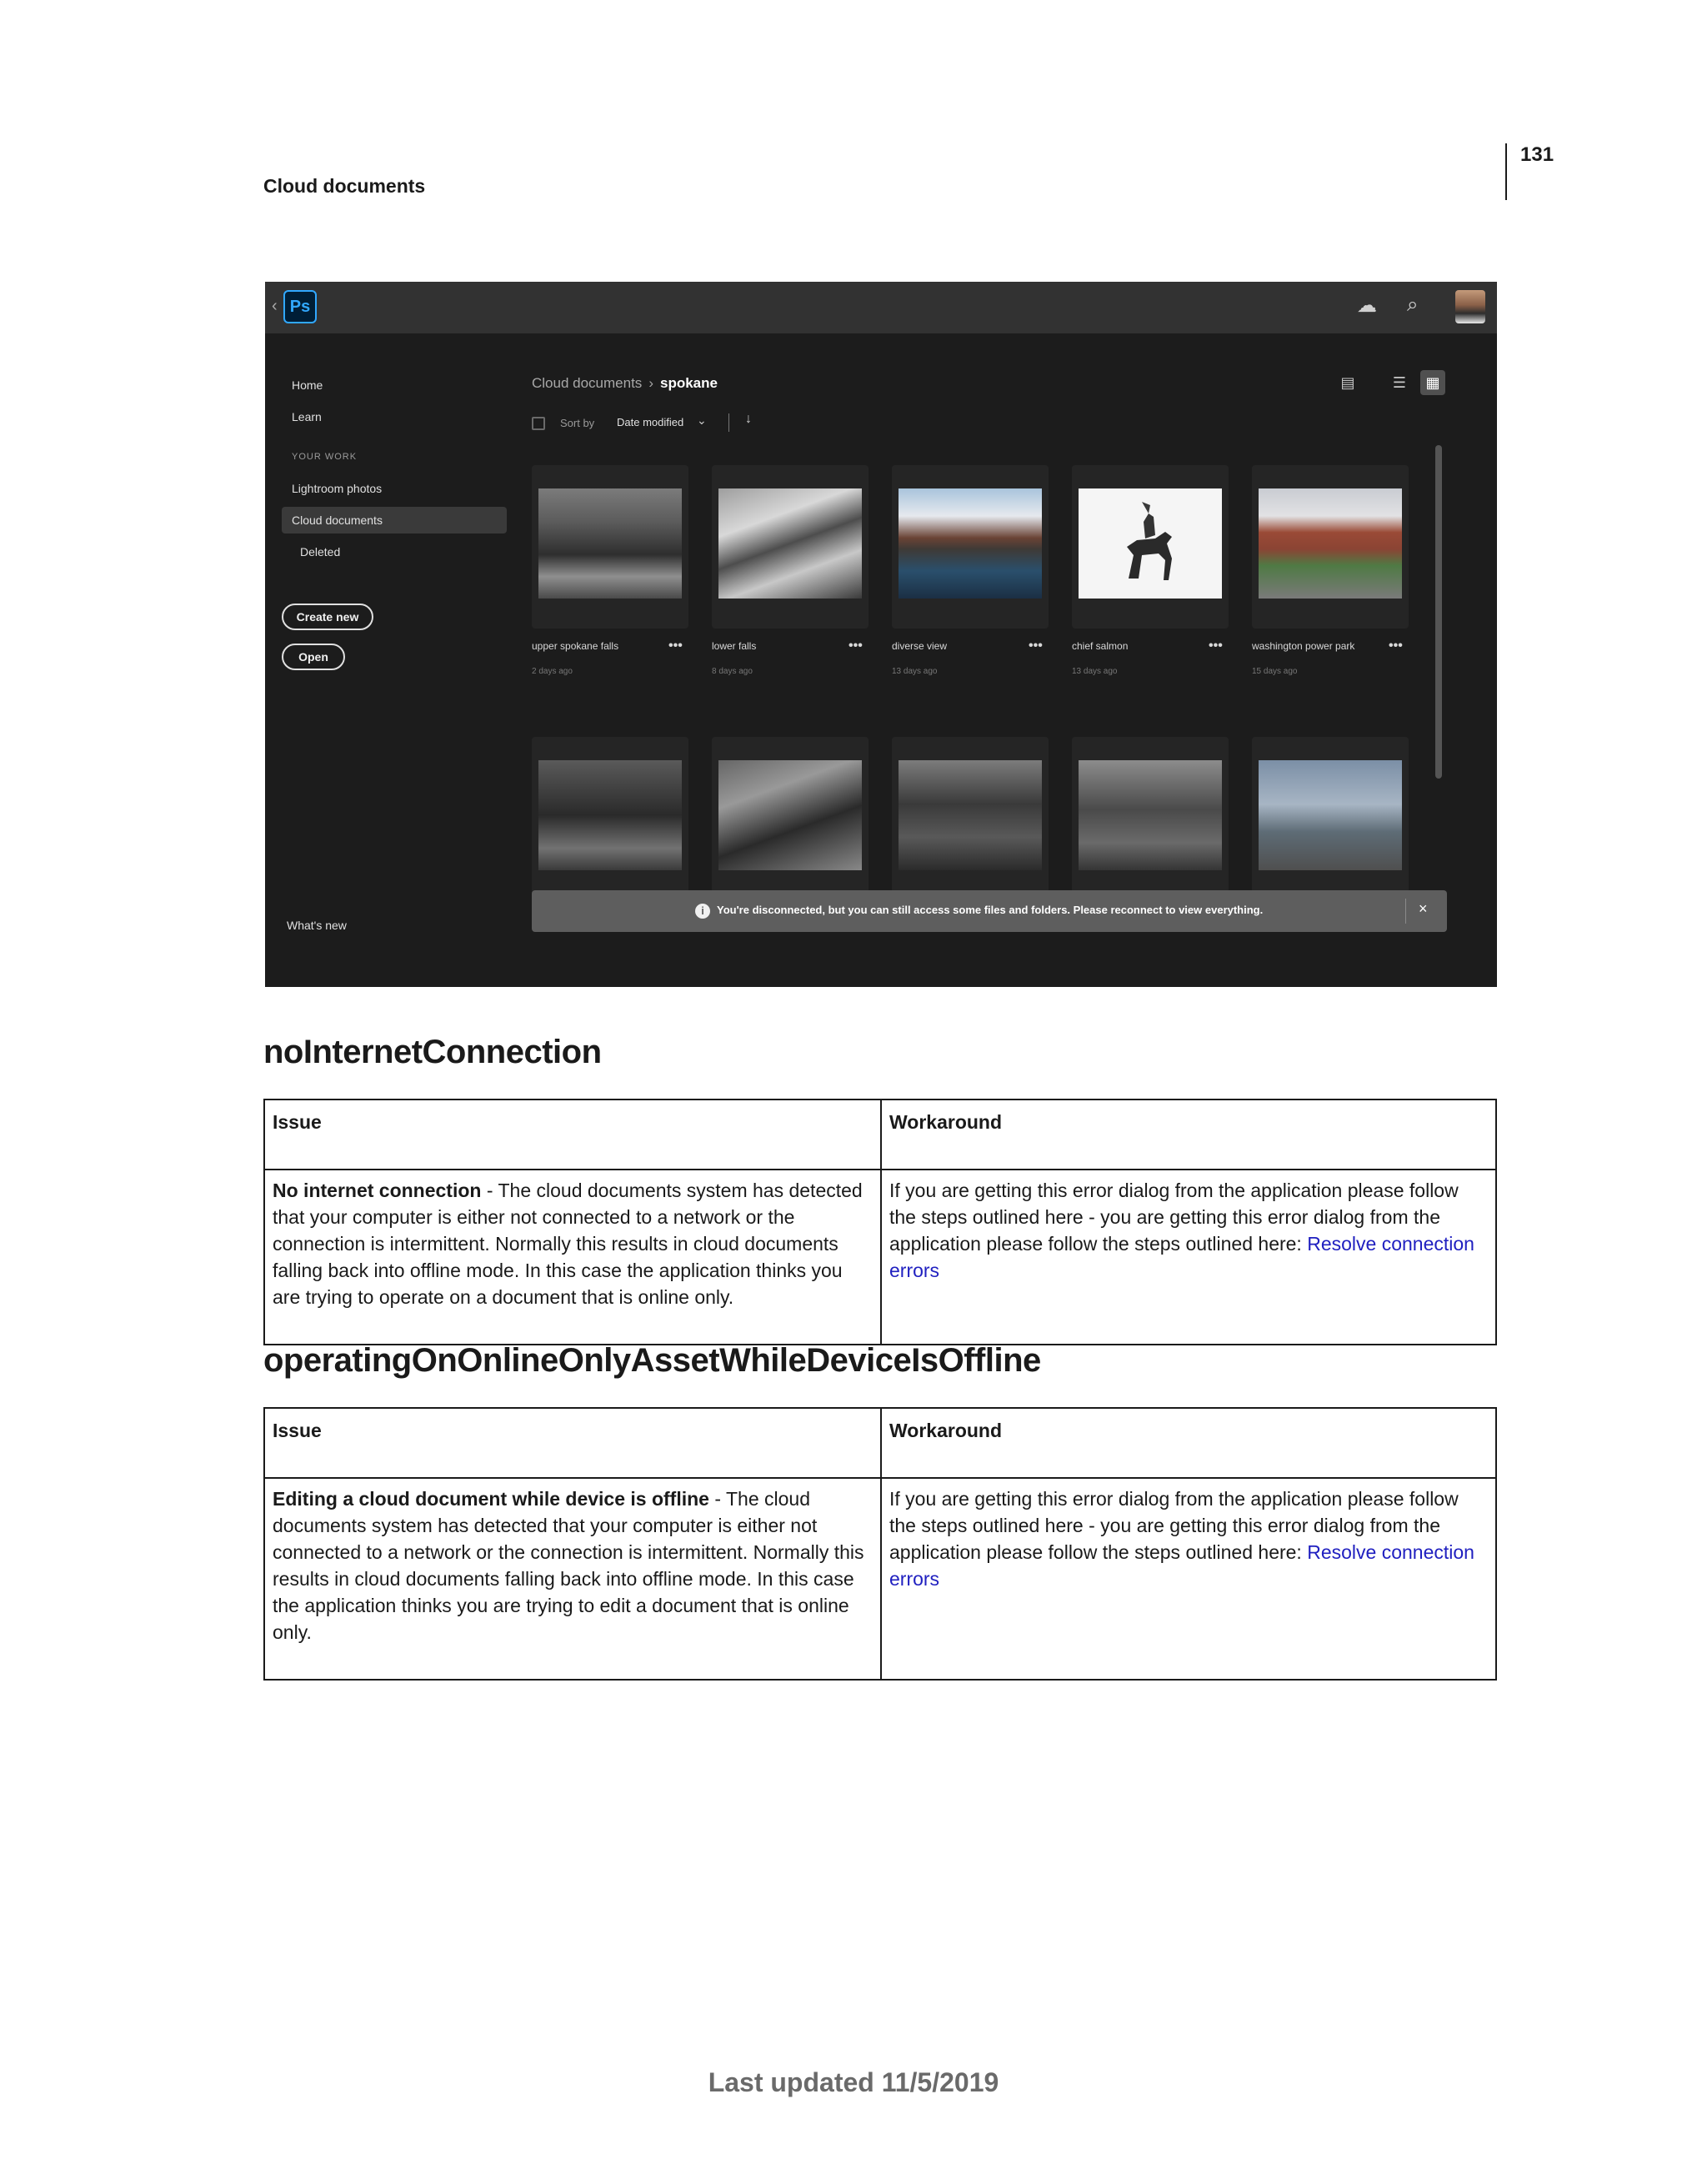 This screenshot has width=1707, height=2184. Describe the element at coordinates (337, 520) in the screenshot. I see `sidebar-item-cloud-documents: Cloud documents` at that location.